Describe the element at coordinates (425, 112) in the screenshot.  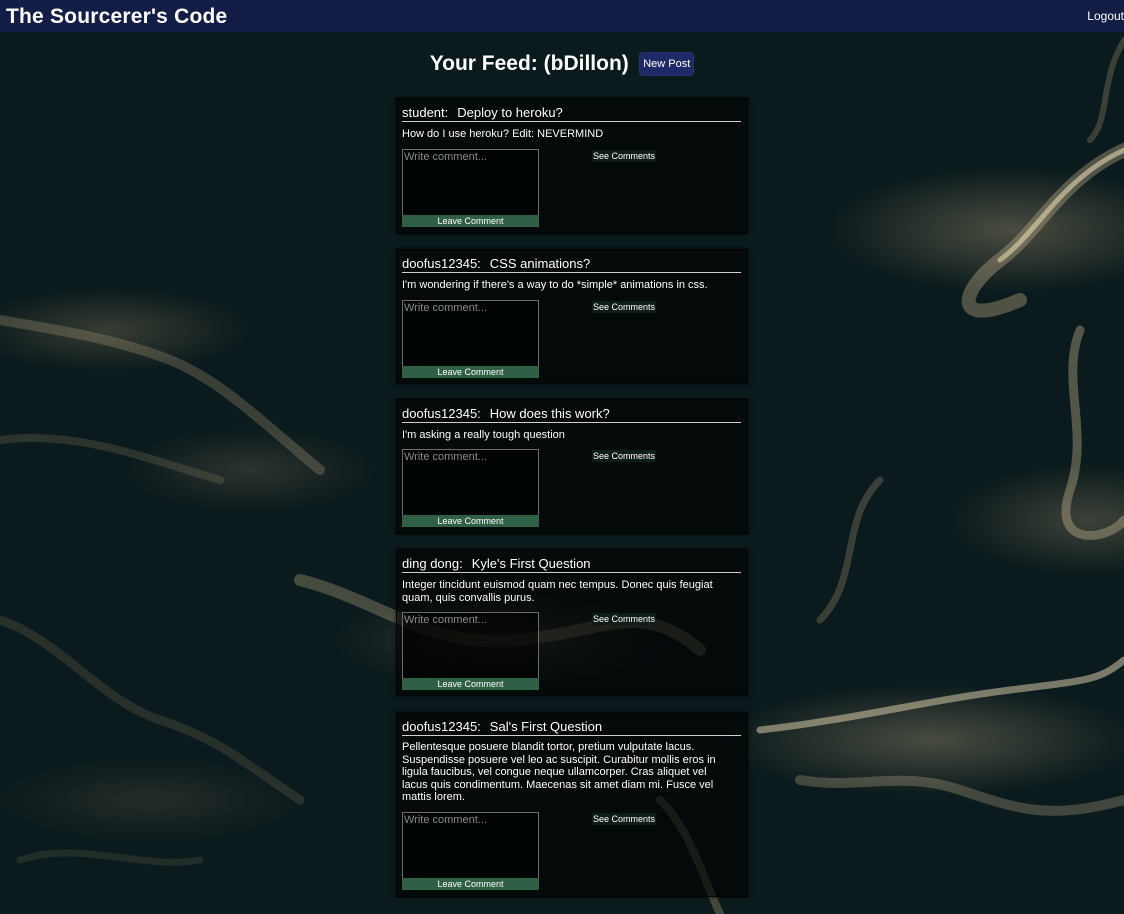
I see `post-author: student:` at that location.